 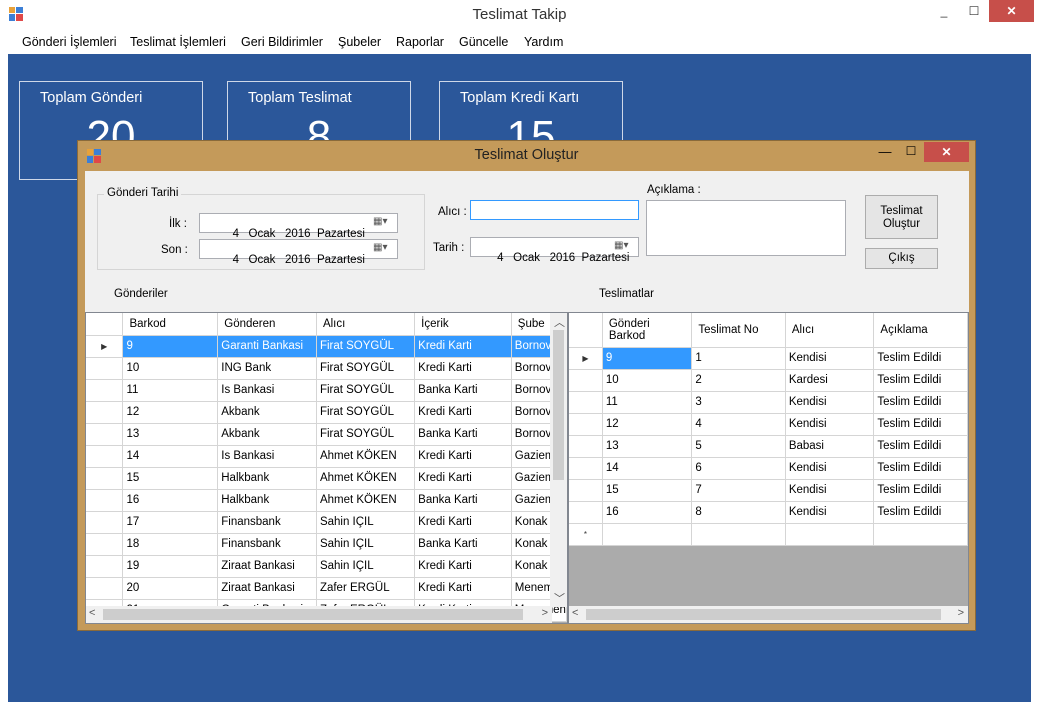 What do you see at coordinates (267, 368) in the screenshot?
I see `table-cell: ING Bank` at bounding box center [267, 368].